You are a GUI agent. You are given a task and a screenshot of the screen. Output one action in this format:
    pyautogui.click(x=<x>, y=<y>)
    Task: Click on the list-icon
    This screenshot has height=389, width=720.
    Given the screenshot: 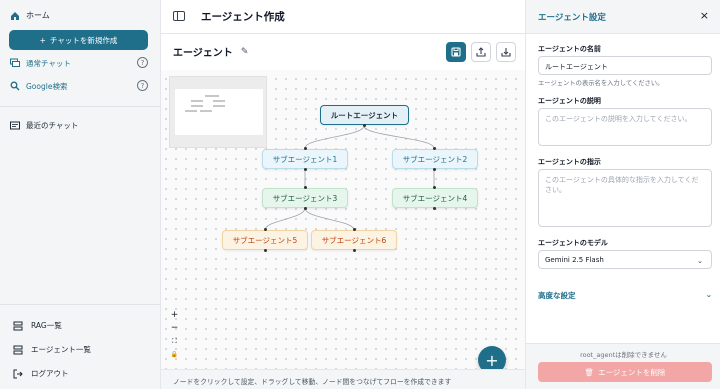 What is the action you would take?
    pyautogui.click(x=18, y=349)
    